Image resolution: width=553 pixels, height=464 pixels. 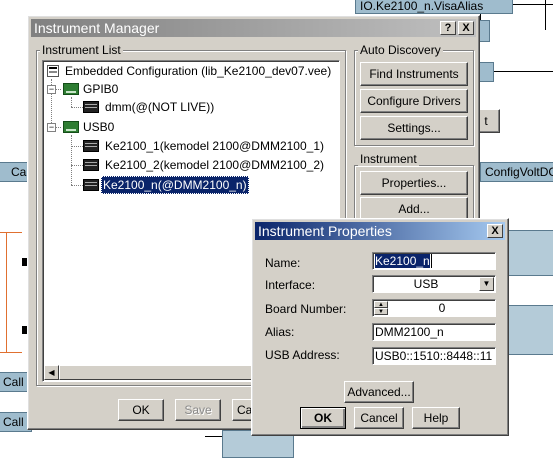 I want to click on alias-field: DMM2100_n, so click(x=434, y=332).